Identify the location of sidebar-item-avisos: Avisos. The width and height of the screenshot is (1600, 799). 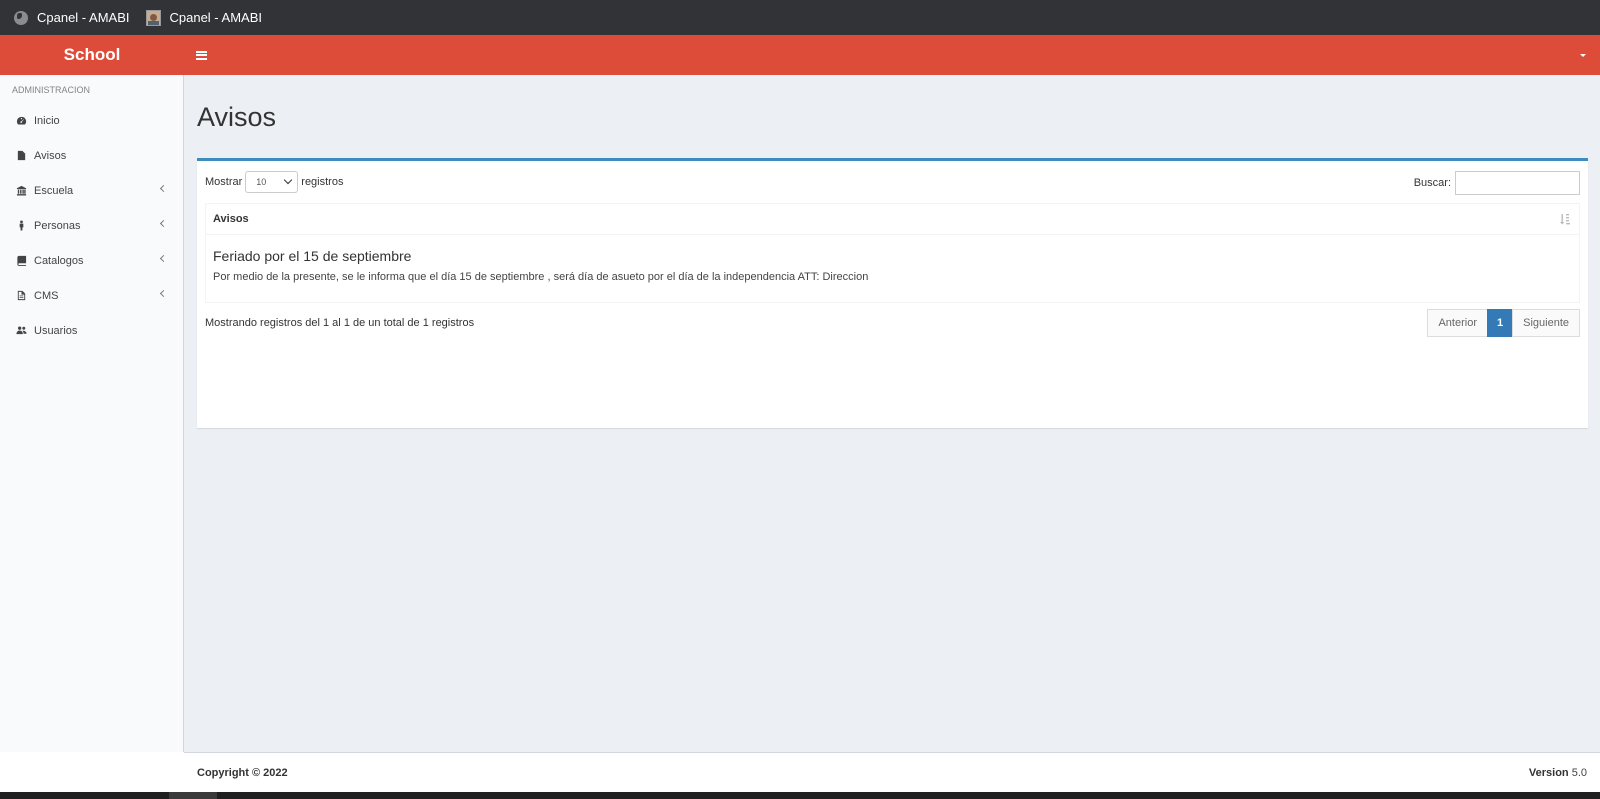
(91, 155).